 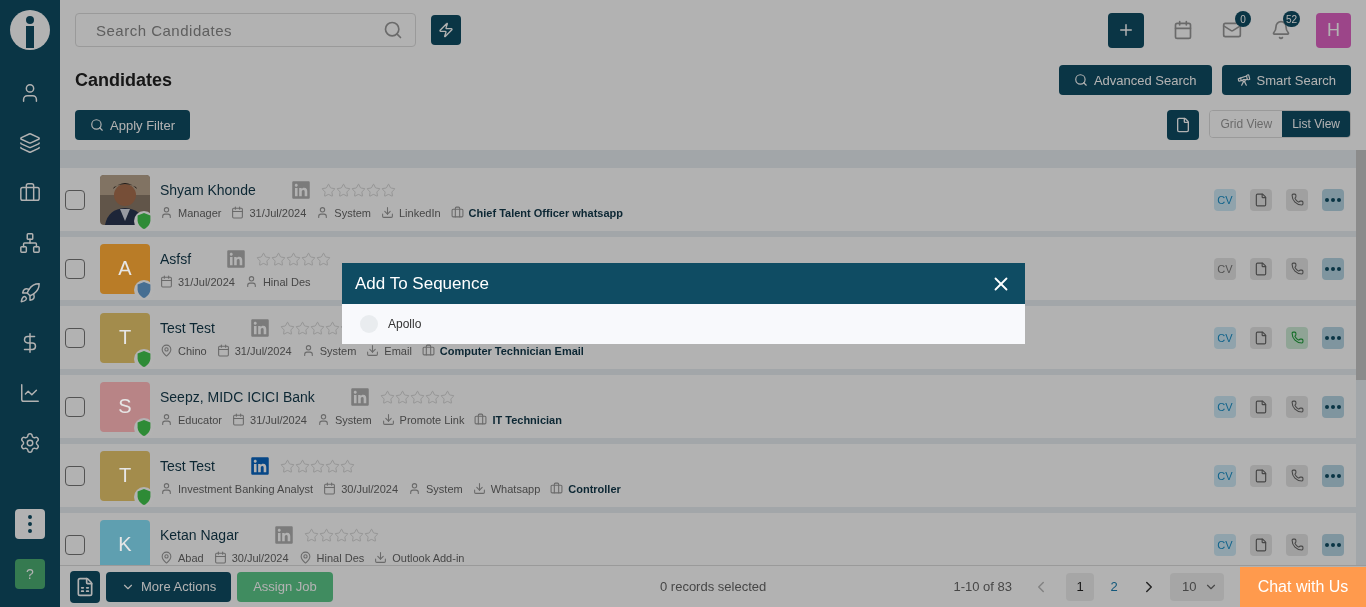 I want to click on candidate-name: Ketan Nagar, so click(x=199, y=535).